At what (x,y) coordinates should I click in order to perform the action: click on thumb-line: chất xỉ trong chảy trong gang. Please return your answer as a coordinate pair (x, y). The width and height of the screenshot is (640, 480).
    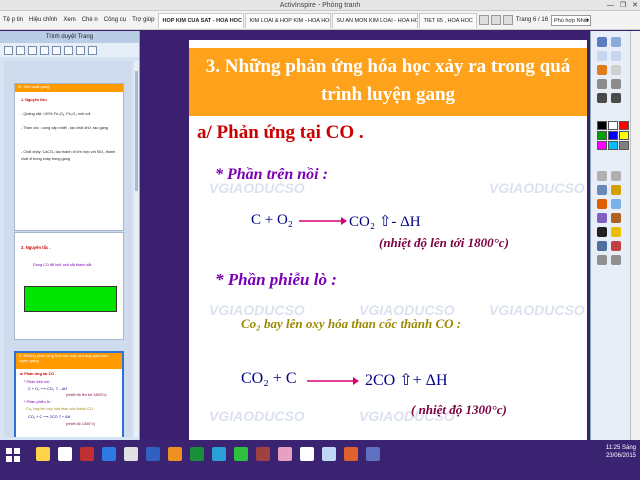
    Looking at the image, I should click on (45, 159).